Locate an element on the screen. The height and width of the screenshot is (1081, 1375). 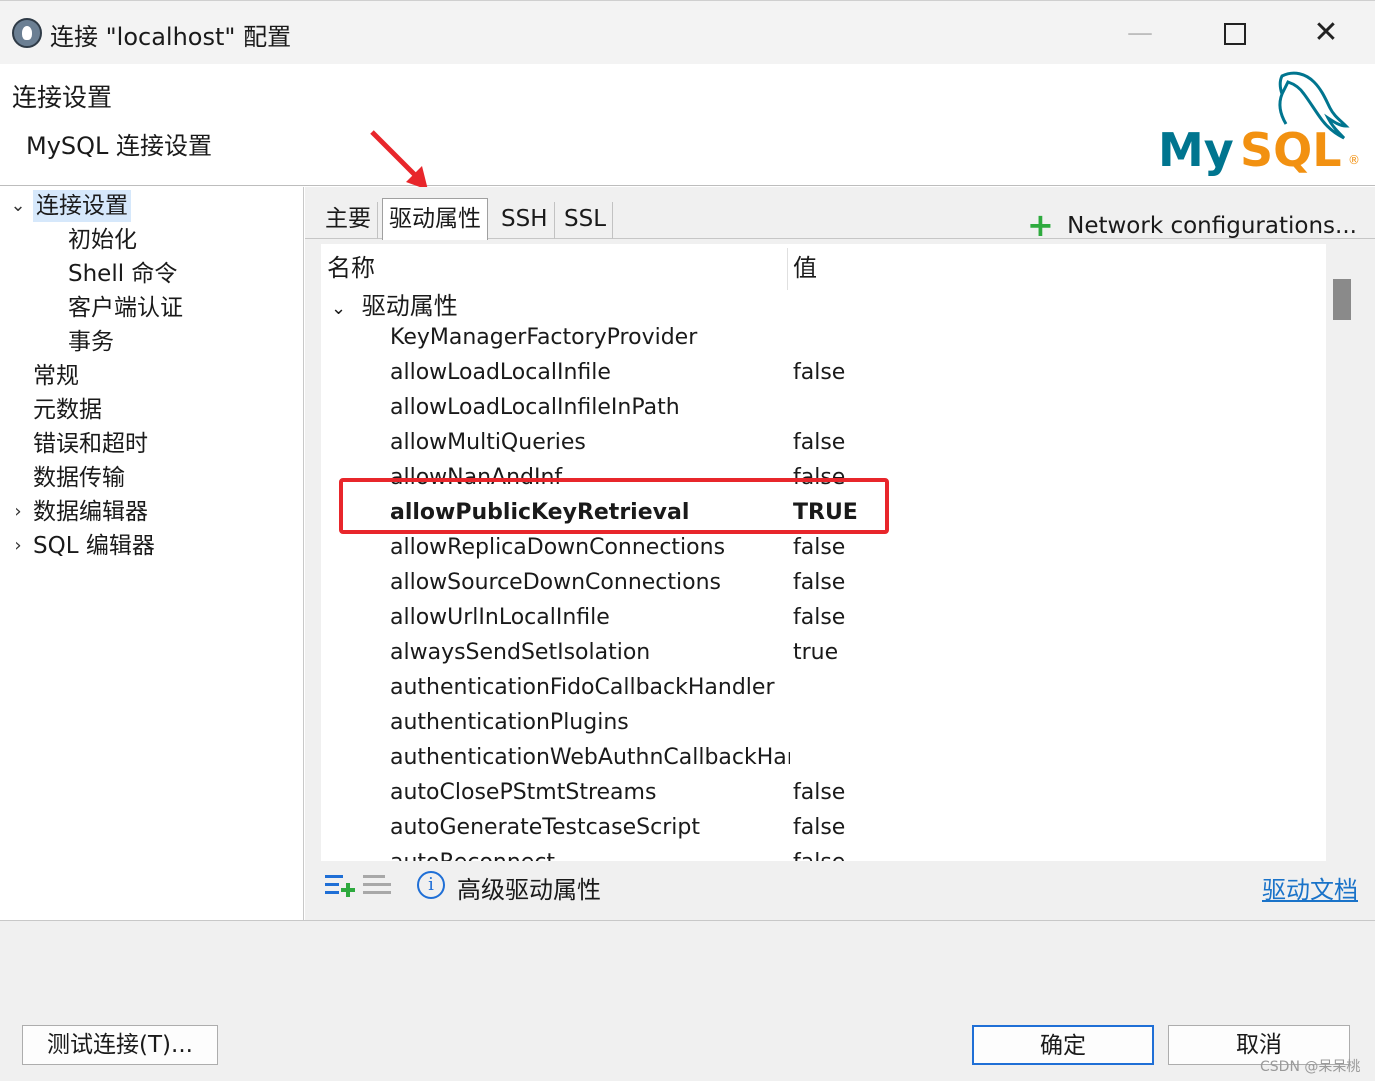
sidebar-item-label: 客户端认证 is located at coordinates (125, 308).